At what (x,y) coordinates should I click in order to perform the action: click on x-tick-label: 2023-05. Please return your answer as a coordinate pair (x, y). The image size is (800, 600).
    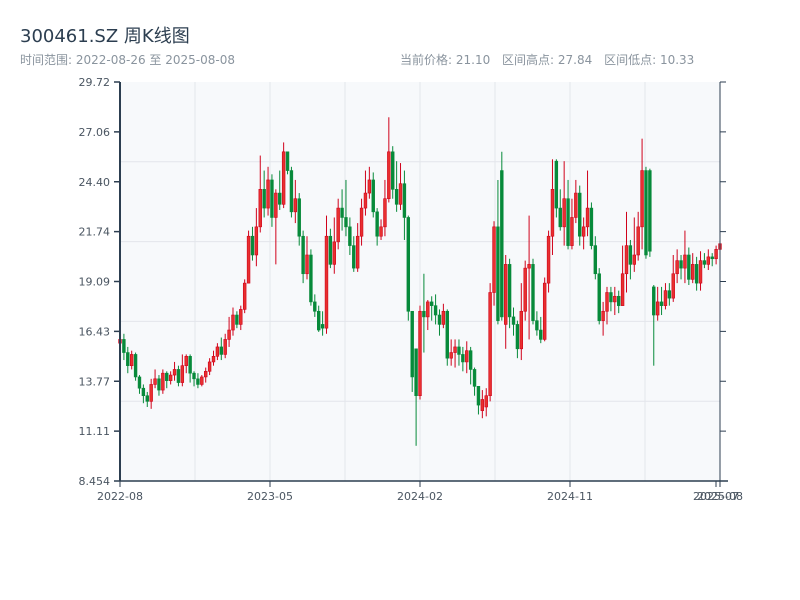
    Looking at the image, I should click on (270, 496).